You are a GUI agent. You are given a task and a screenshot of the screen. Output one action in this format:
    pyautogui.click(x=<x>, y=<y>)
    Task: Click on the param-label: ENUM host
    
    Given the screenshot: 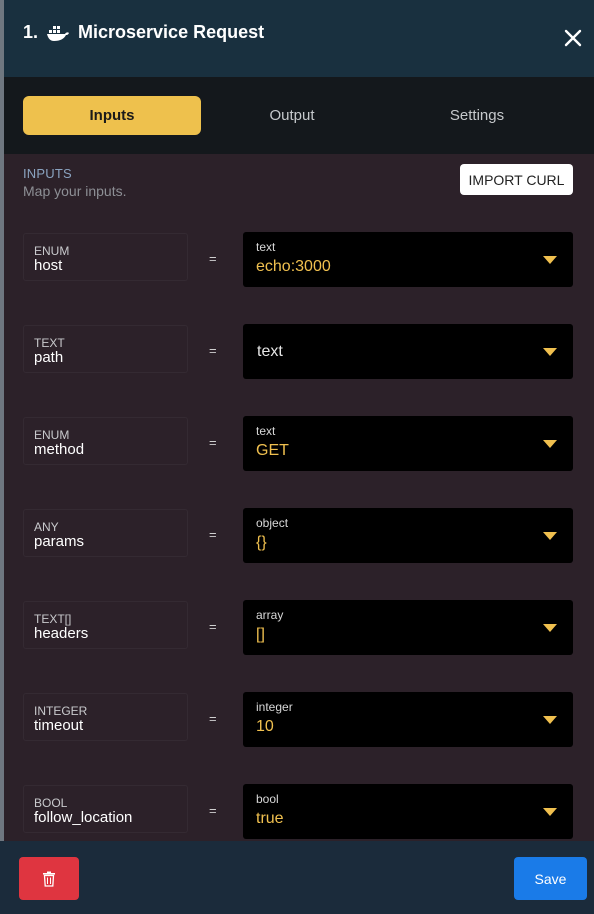 What is the action you would take?
    pyautogui.click(x=105, y=257)
    